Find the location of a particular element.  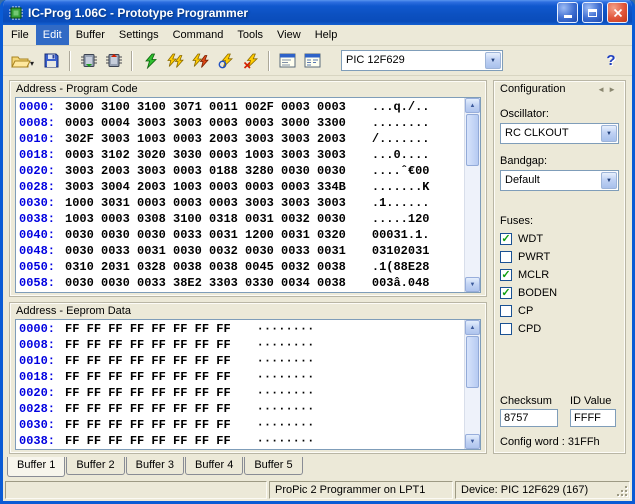

bandgap-label: Bandgap: is located at coordinates (524, 161).